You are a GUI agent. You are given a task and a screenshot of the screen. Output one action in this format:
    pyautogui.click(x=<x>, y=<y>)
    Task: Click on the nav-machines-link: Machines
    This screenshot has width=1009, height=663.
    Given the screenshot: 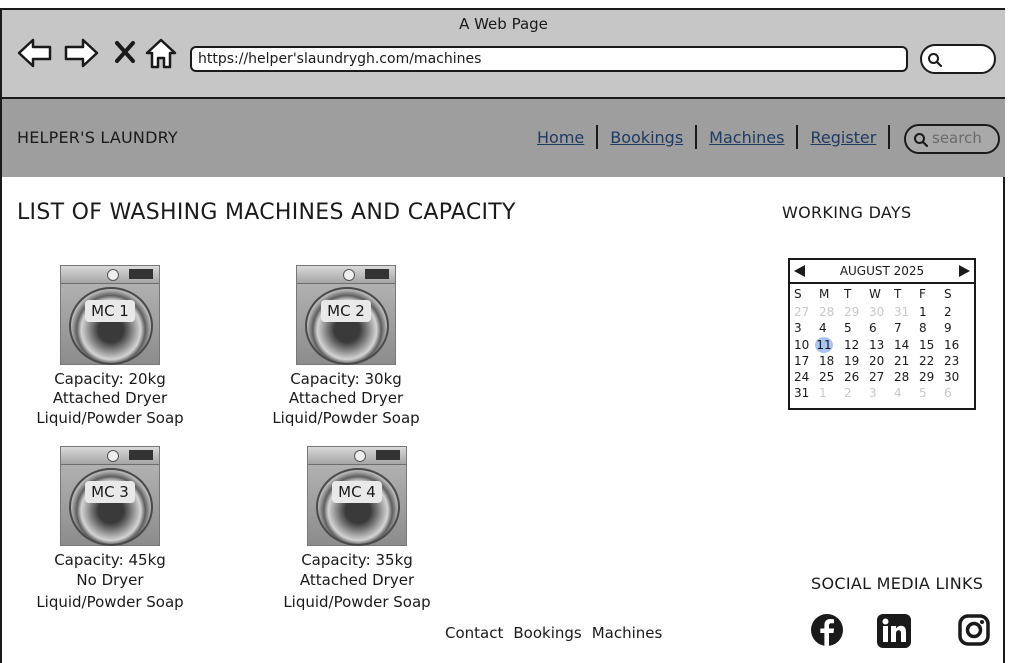 What is the action you would take?
    pyautogui.click(x=746, y=137)
    